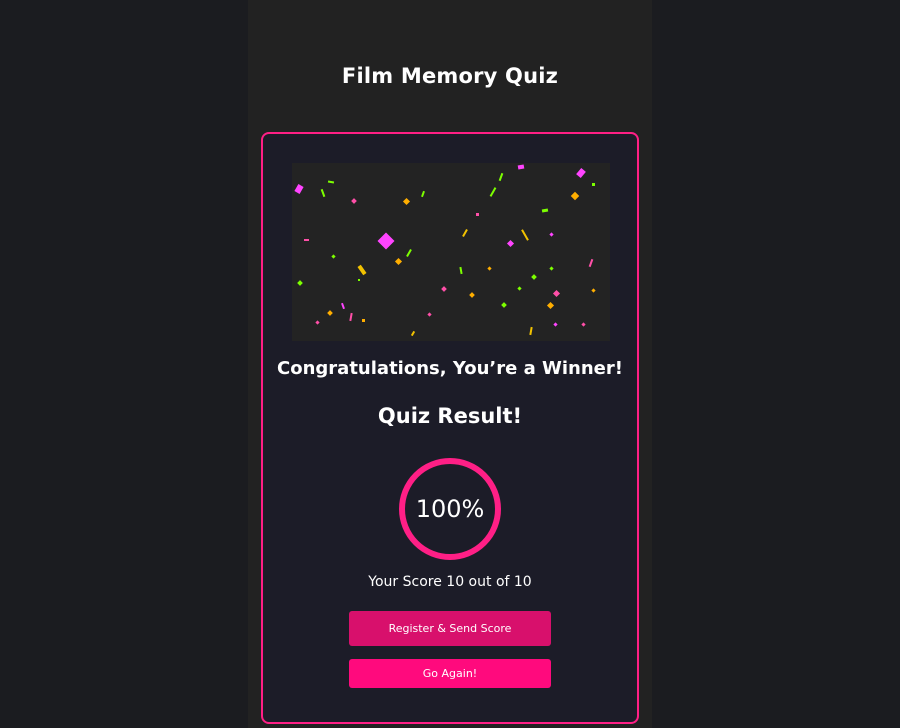 The height and width of the screenshot is (728, 900). I want to click on confetti-animation, so click(451, 252).